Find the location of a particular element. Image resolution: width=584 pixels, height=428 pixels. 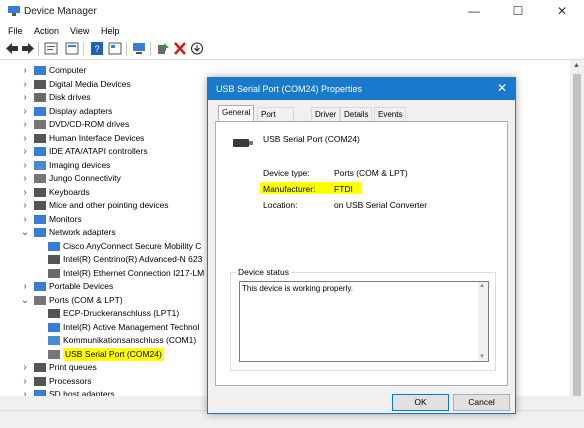

scan-hardware-icon is located at coordinates (139, 48).